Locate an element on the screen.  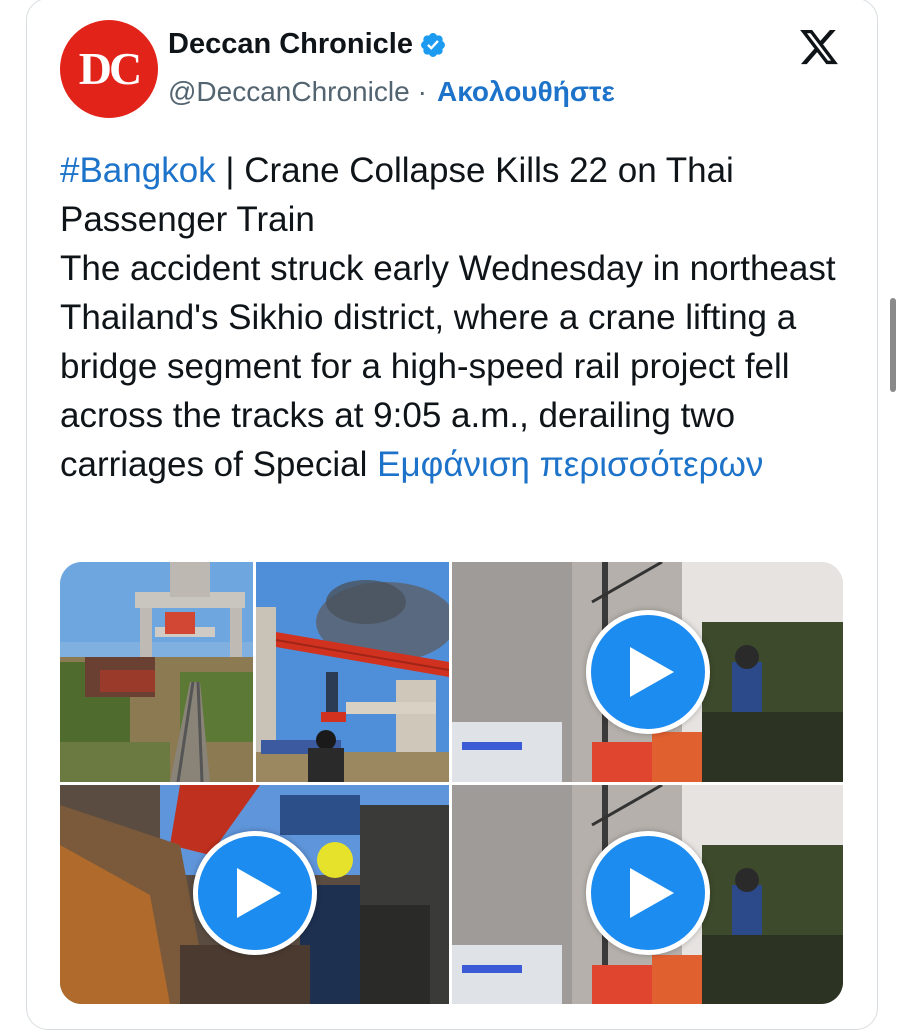
hashtag-link: #Bangkok is located at coordinates (138, 170).